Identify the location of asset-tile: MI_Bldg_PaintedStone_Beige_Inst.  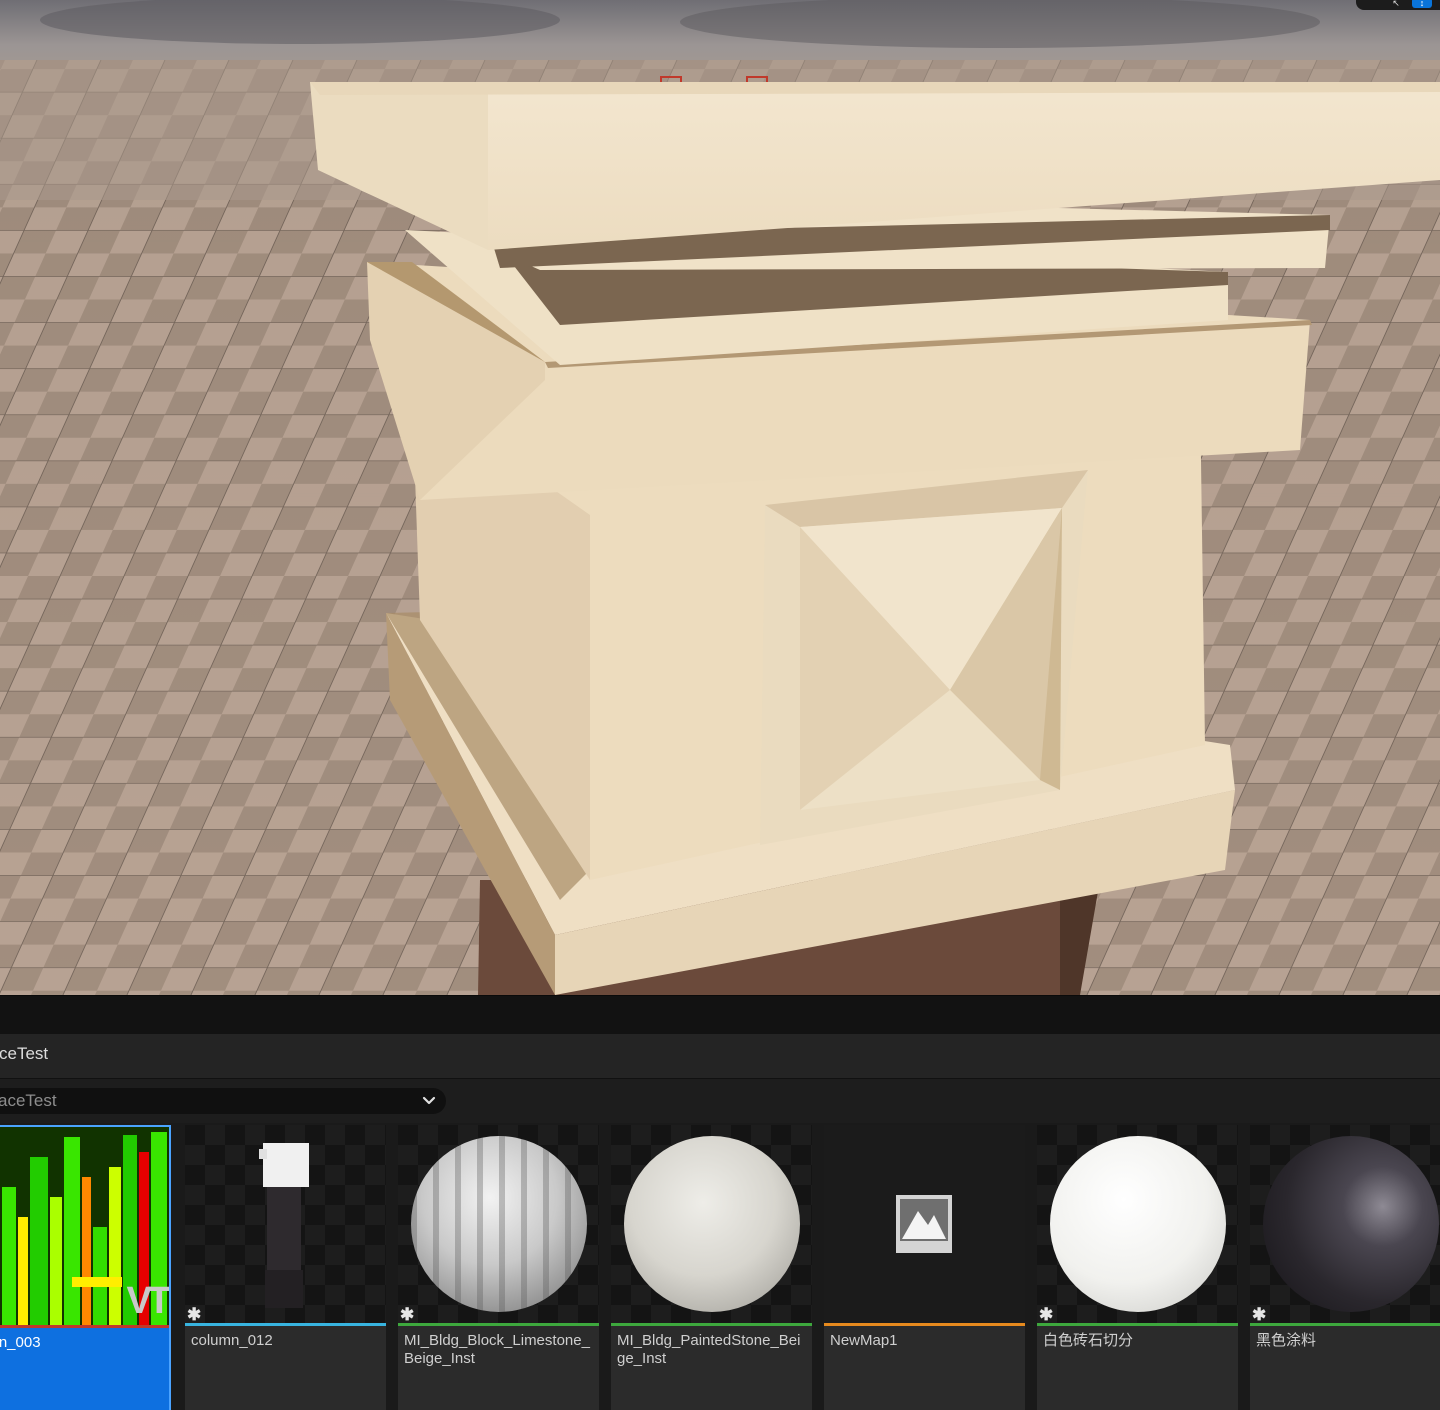
(711, 1267).